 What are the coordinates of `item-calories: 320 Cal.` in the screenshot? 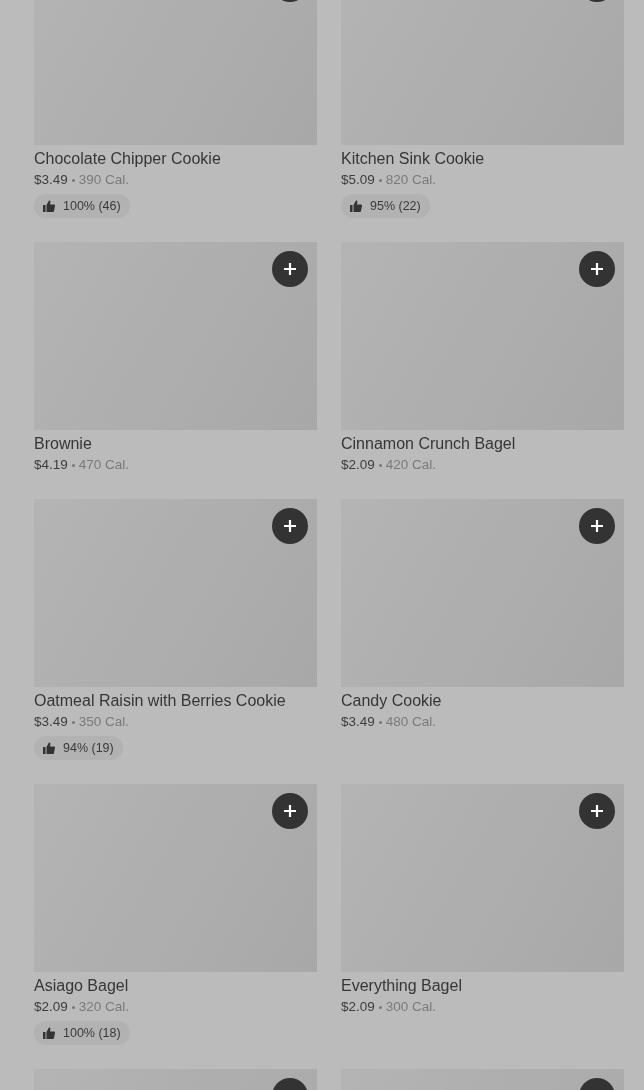 It's located at (104, 1007).